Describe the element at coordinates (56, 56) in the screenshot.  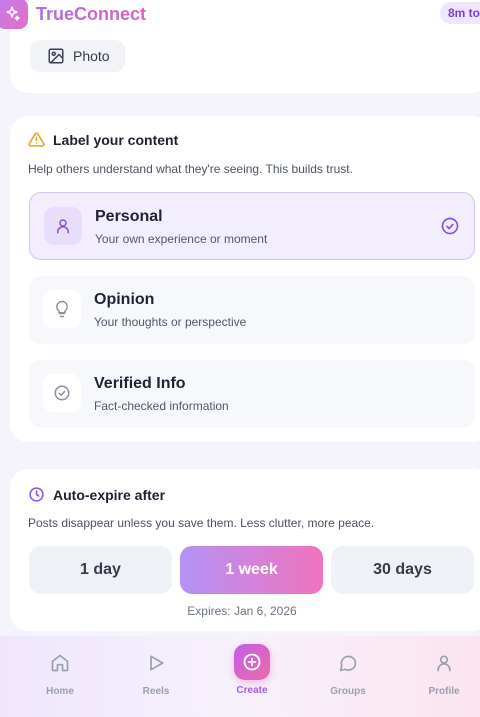
I see `image-icon` at that location.